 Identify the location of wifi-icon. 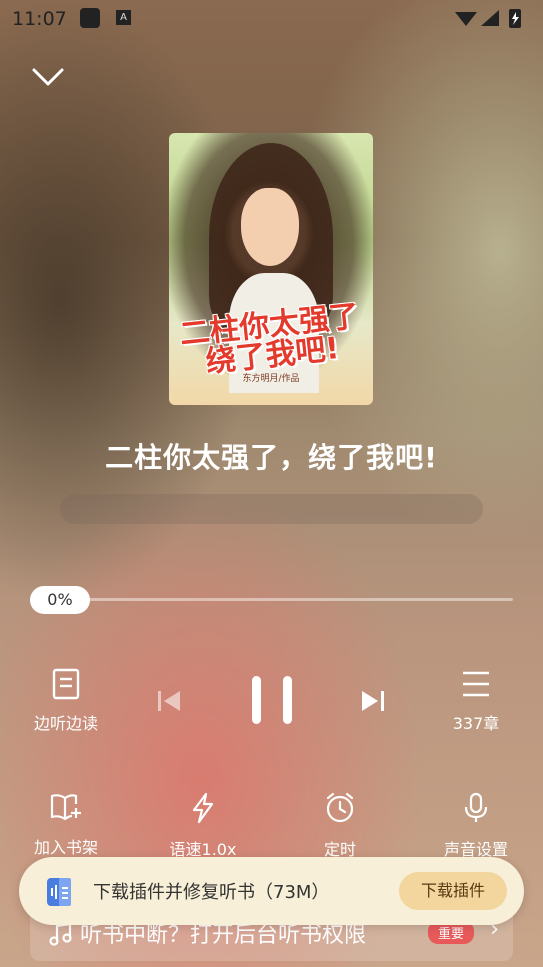
(466, 19).